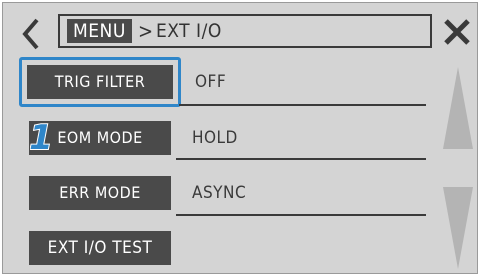 Image resolution: width=481 pixels, height=278 pixels. Describe the element at coordinates (301, 159) in the screenshot. I see `eom-mode-underline` at that location.